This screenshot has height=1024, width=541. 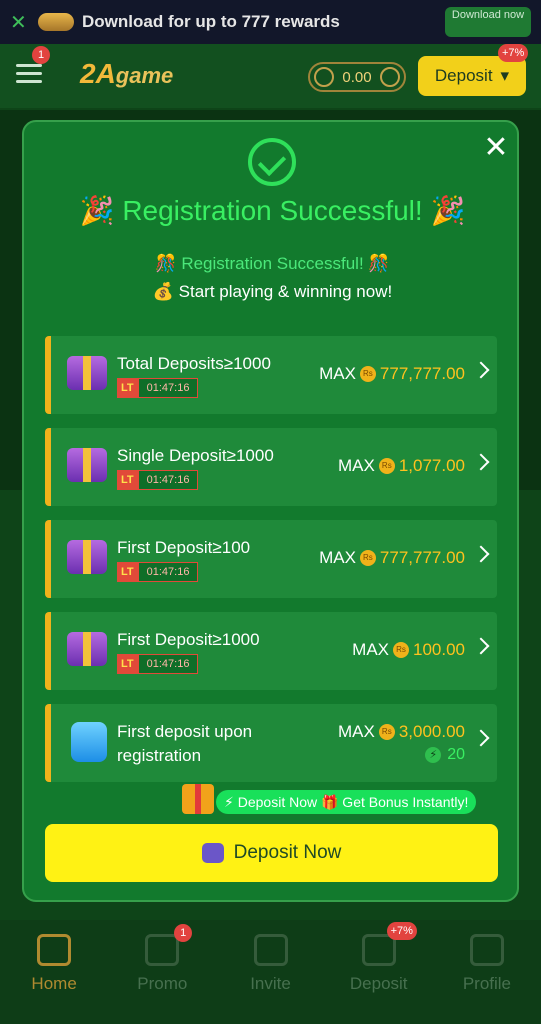 What do you see at coordinates (272, 162) in the screenshot?
I see `success-check-icon` at bounding box center [272, 162].